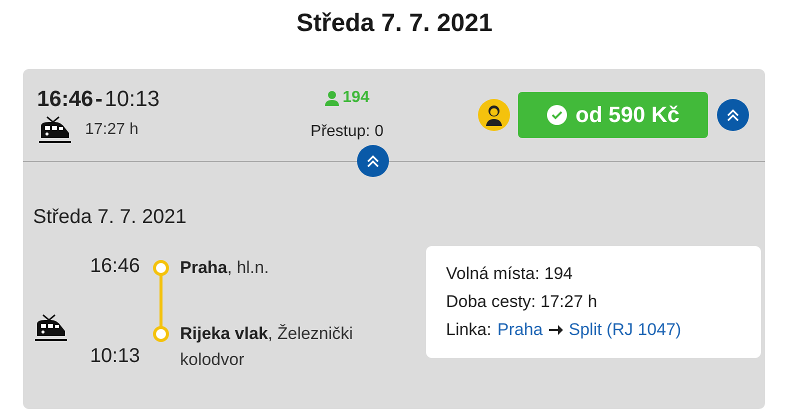  What do you see at coordinates (510, 274) in the screenshot?
I see `seats-line: Volná místa: 194` at bounding box center [510, 274].